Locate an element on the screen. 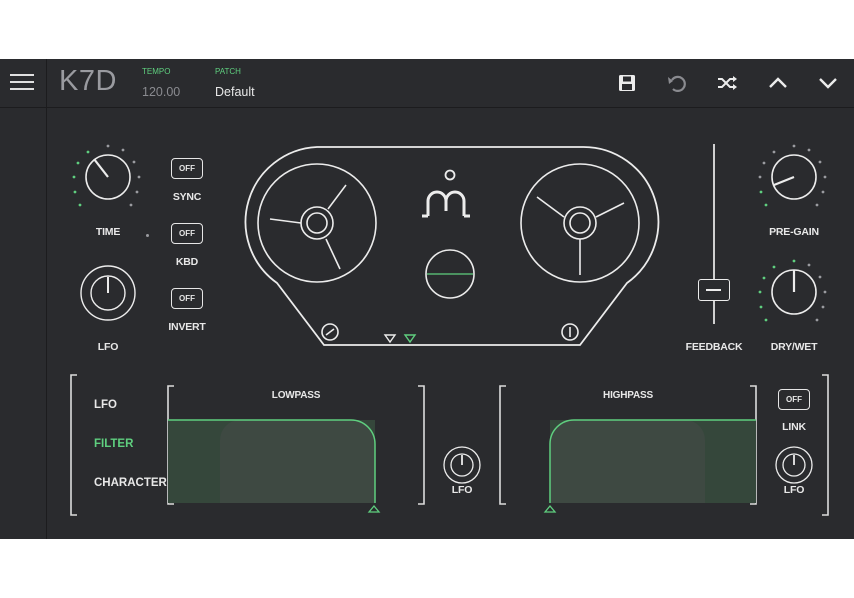 This screenshot has height=598, width=854. link-lfo-label: LFO is located at coordinates (794, 490).